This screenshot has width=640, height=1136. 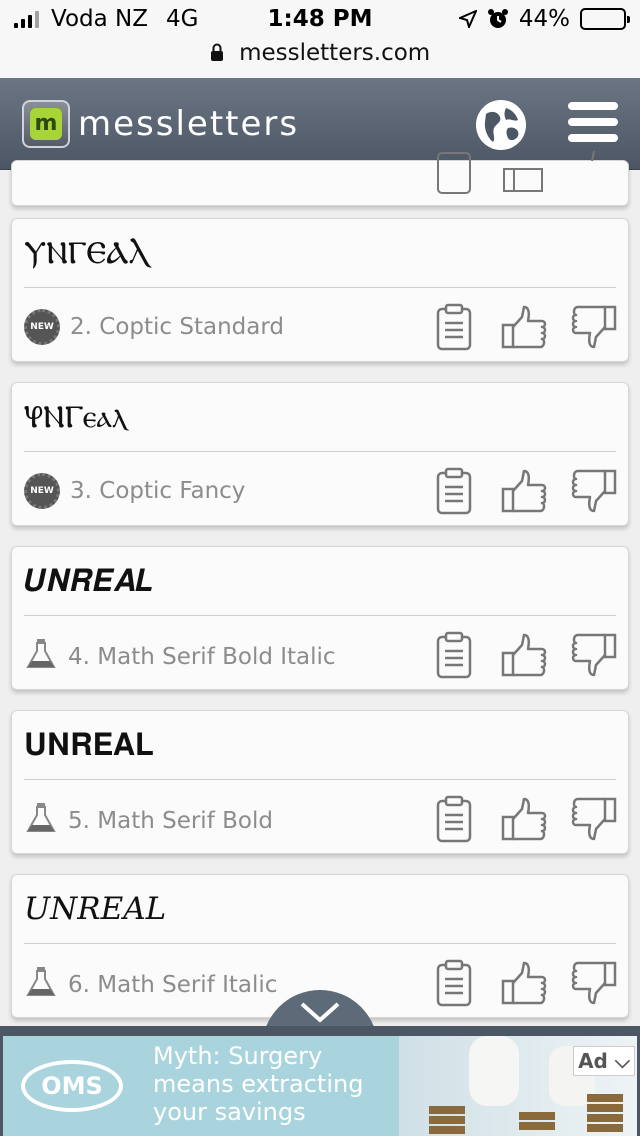 What do you see at coordinates (202, 657) in the screenshot?
I see `font-style-label: 4. Math Serif Bold Italic` at bounding box center [202, 657].